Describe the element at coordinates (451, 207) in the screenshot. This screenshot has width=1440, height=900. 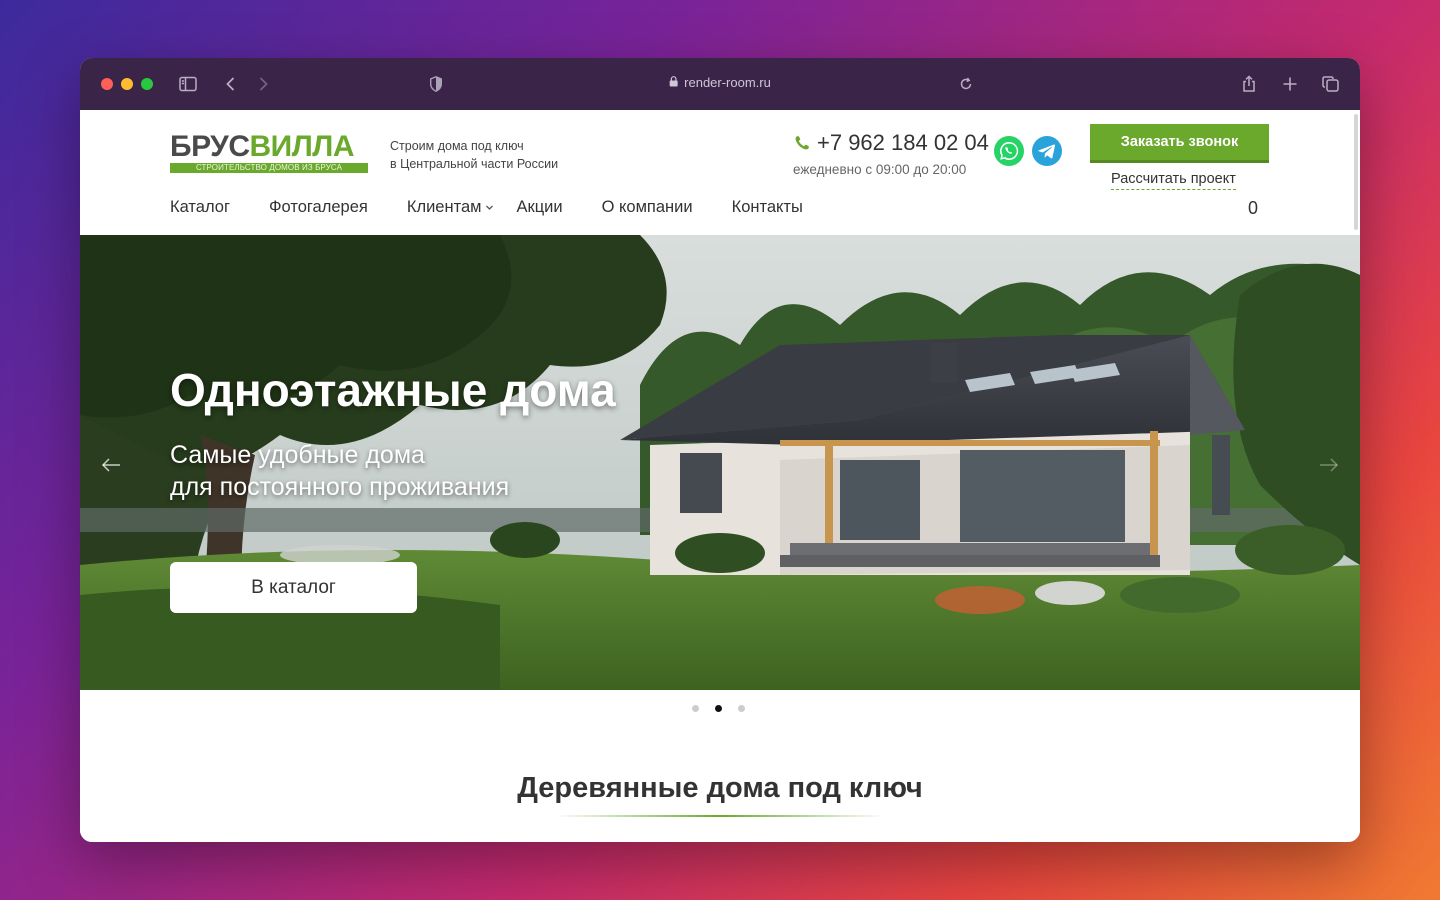
I see `nav-item-clients: Клиентам` at that location.